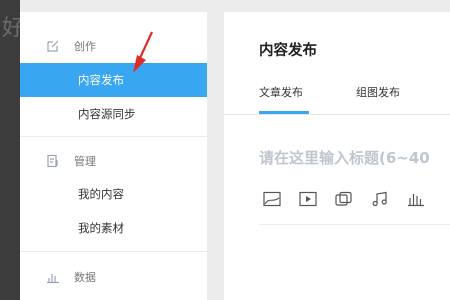 This screenshot has width=450, height=300. Describe the element at coordinates (281, 92) in the screenshot. I see `tab-article-publish: 文章发布` at that location.